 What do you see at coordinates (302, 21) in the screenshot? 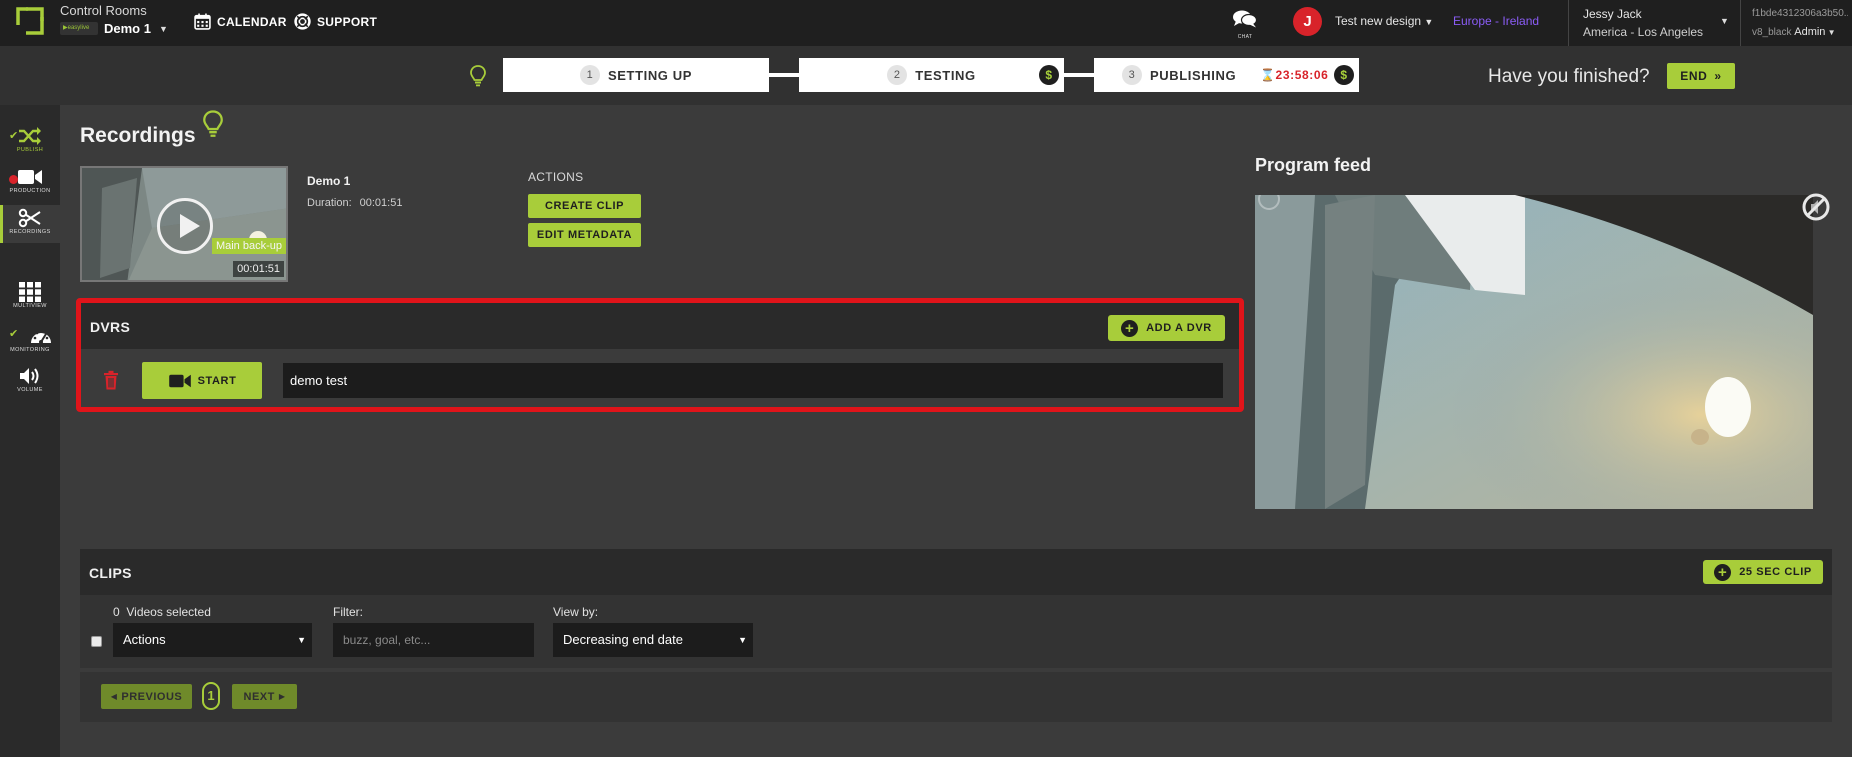
I see `lifebuoy-icon` at bounding box center [302, 21].